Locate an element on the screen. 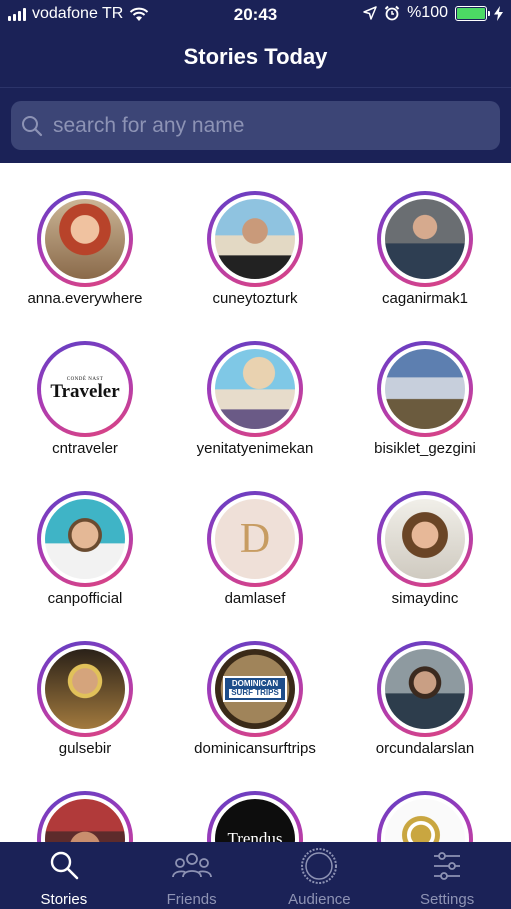  location-arrow-icon is located at coordinates (370, 13).